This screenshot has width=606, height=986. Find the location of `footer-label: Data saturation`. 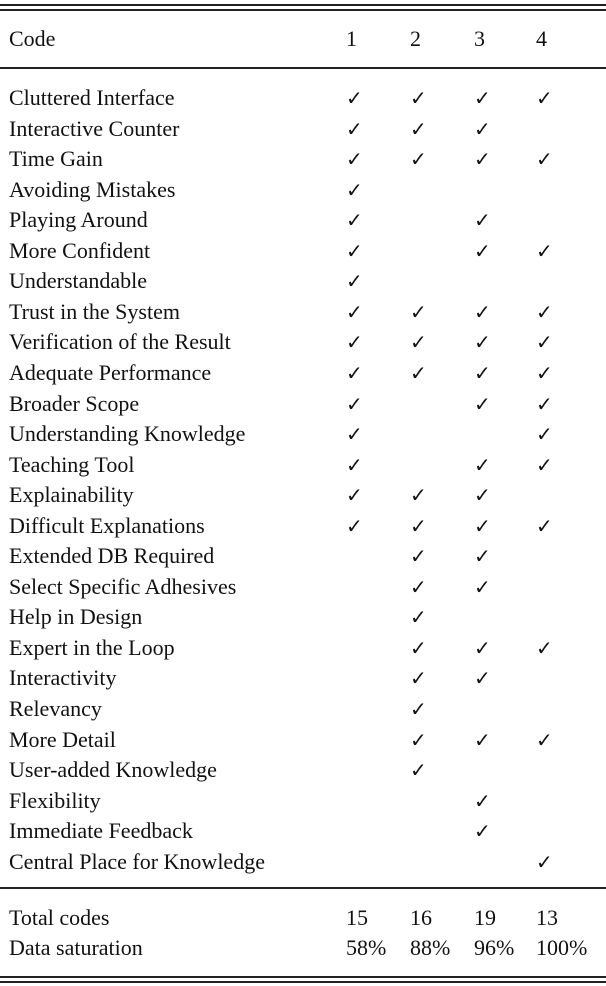

footer-label: Data saturation is located at coordinates (76, 947).